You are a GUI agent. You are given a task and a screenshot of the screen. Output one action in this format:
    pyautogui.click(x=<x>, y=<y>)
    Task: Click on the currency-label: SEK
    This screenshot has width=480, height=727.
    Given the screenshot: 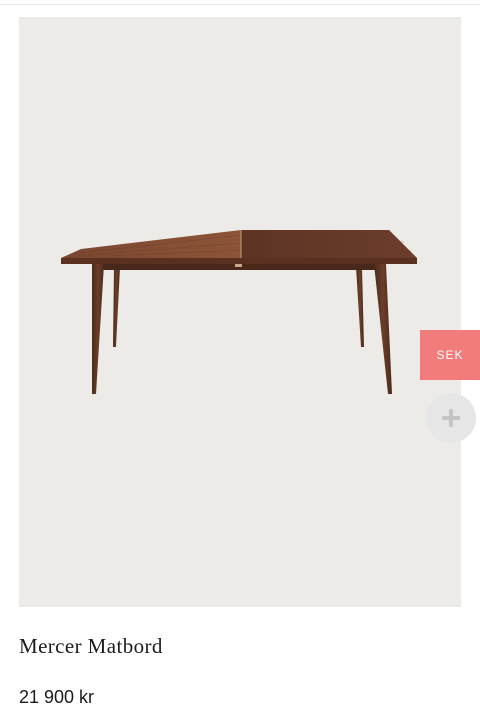 What is the action you would take?
    pyautogui.click(x=450, y=355)
    